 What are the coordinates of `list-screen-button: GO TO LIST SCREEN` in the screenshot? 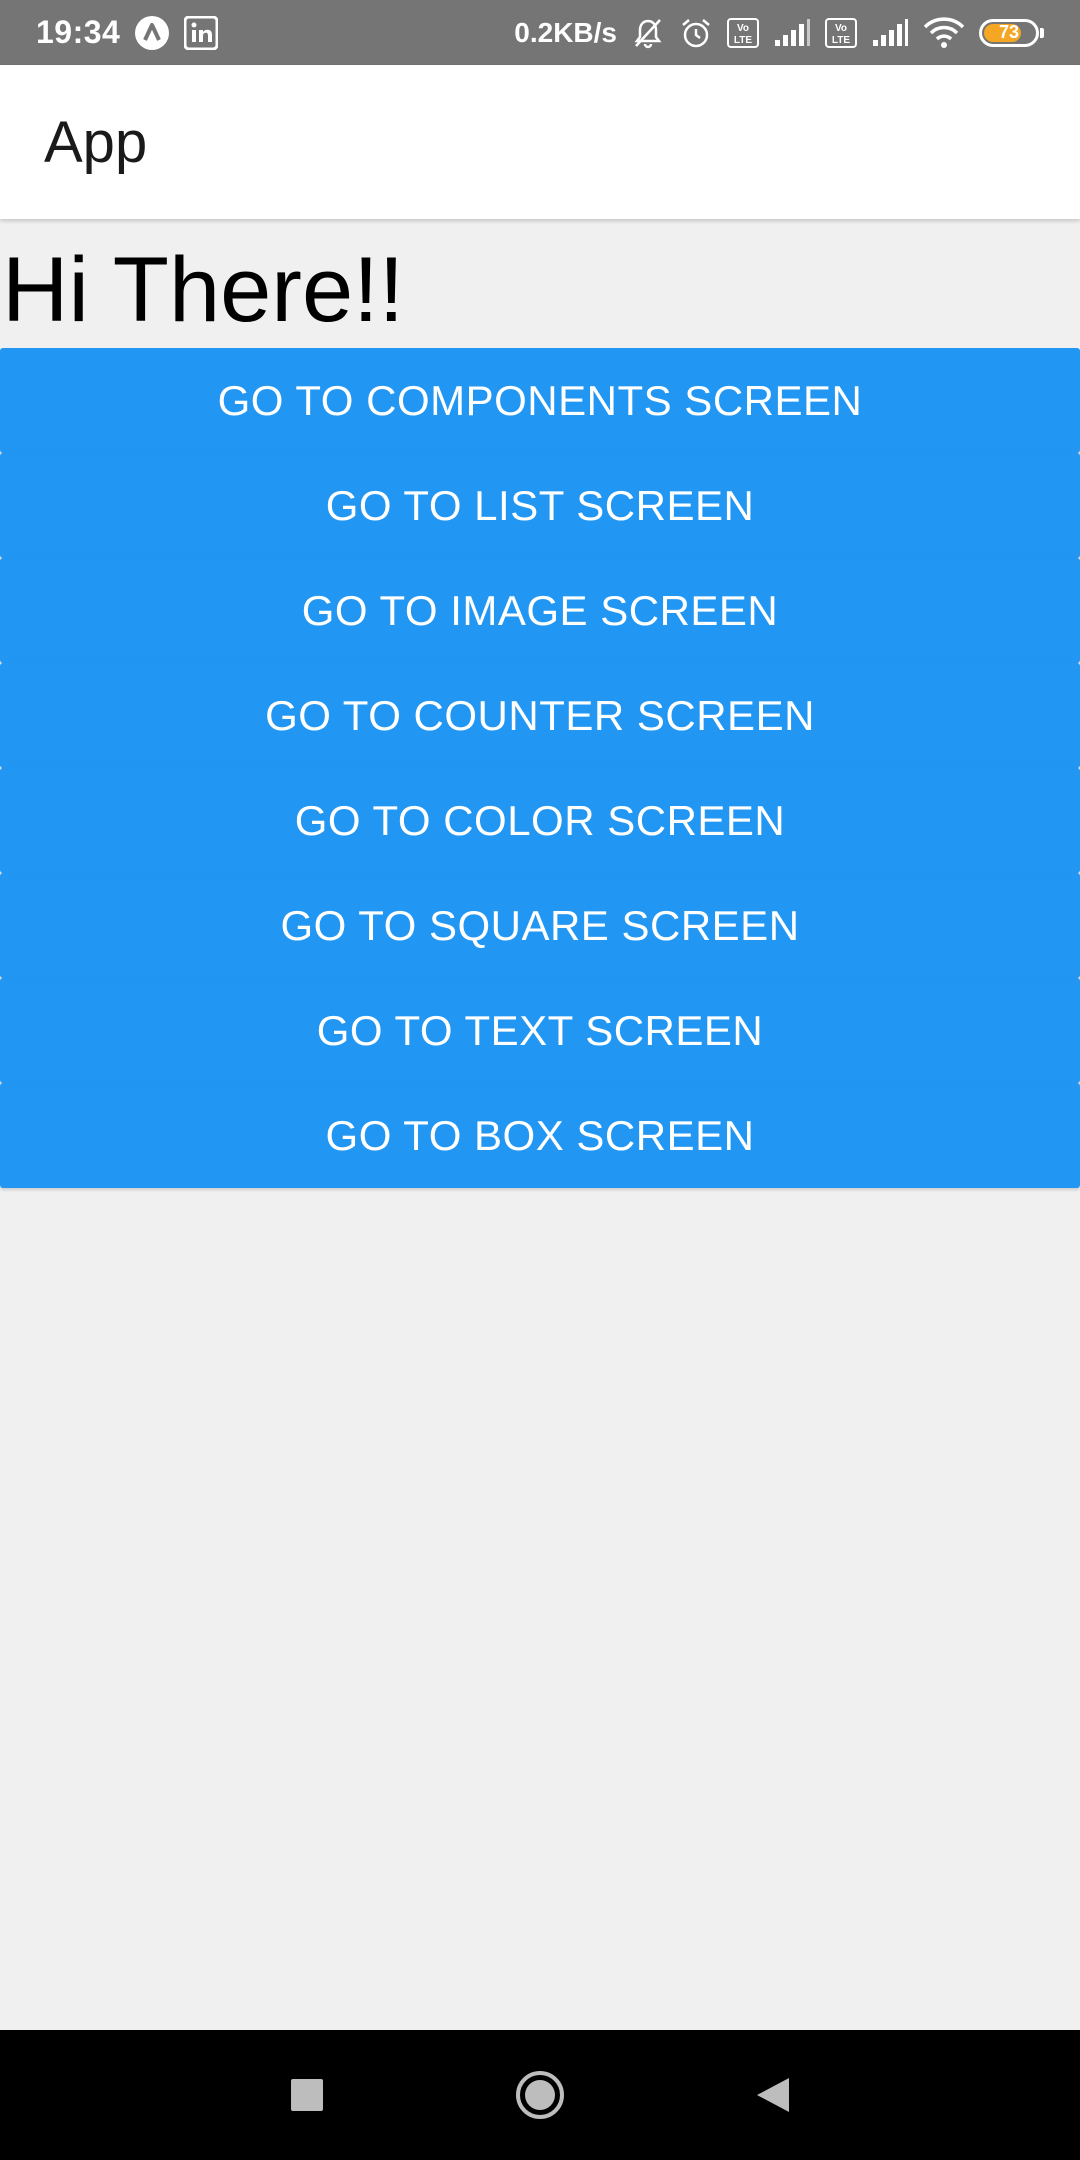 It's located at (540, 505).